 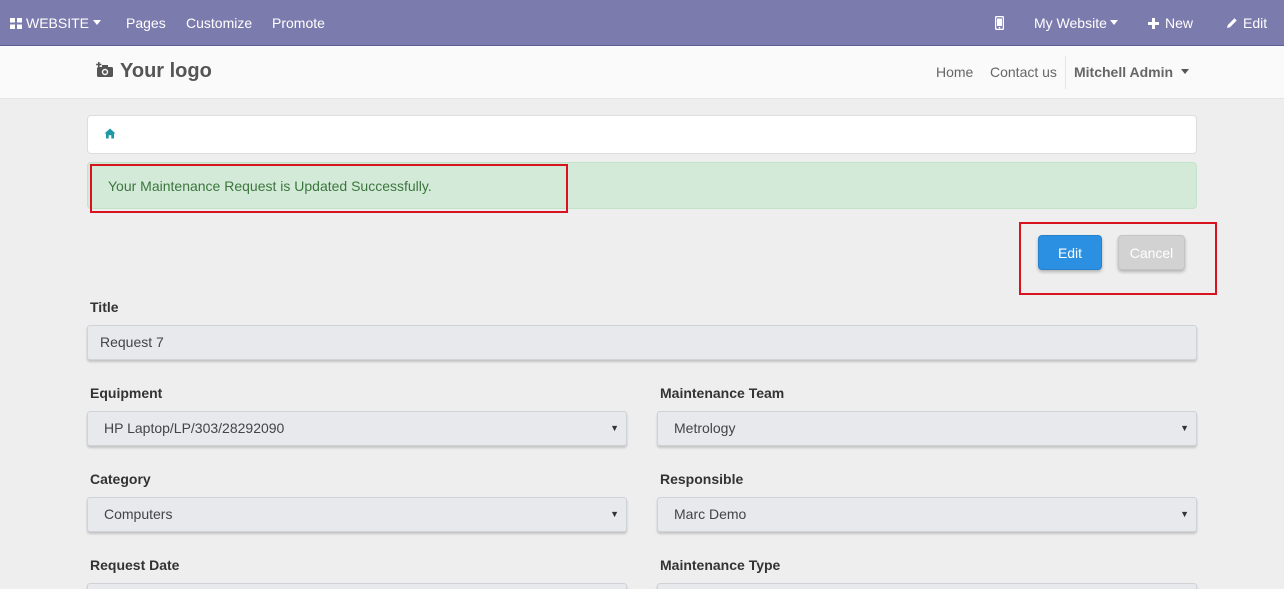 I want to click on edit-label: Edit, so click(x=1255, y=23).